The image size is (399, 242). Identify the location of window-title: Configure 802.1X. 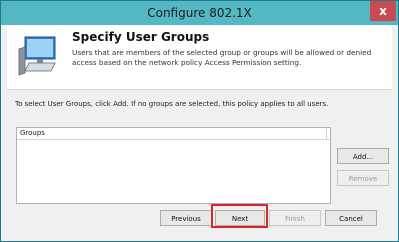
(199, 13).